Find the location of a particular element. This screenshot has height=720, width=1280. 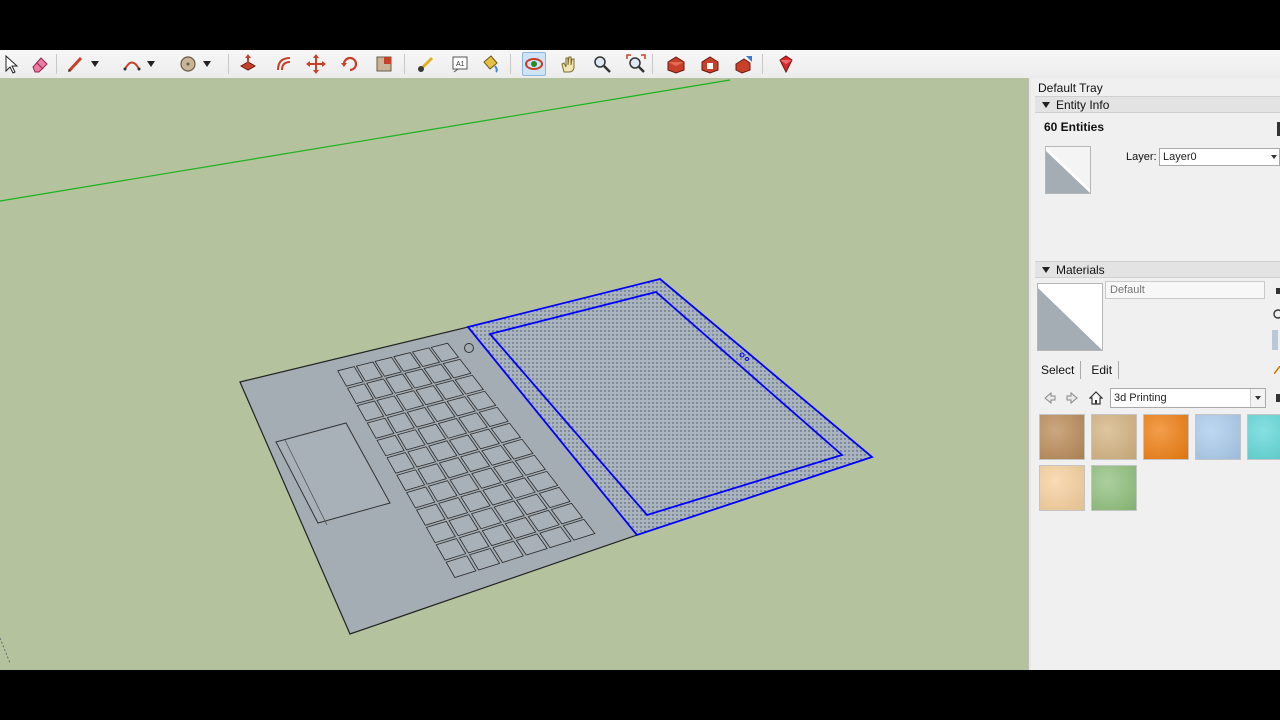

arc-tool-button is located at coordinates (132, 64).